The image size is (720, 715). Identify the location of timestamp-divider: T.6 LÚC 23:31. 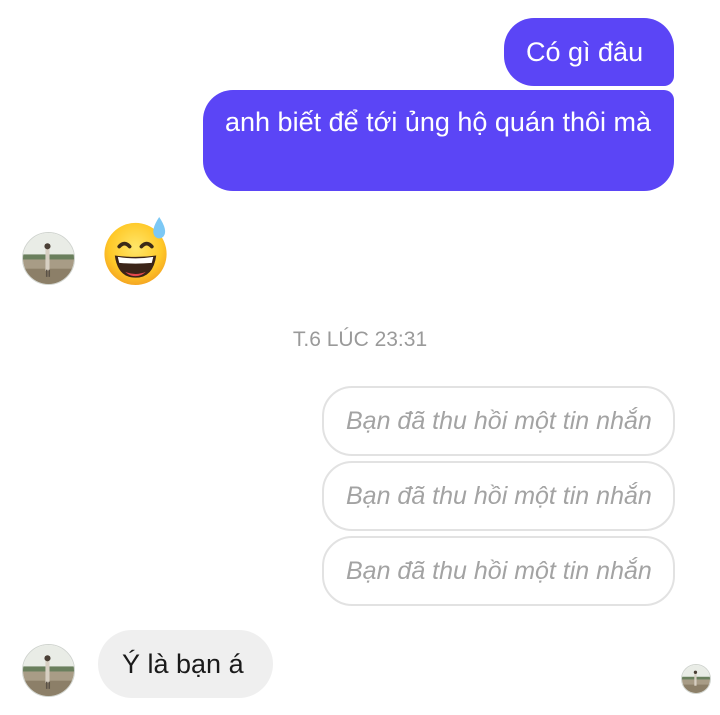
(360, 339).